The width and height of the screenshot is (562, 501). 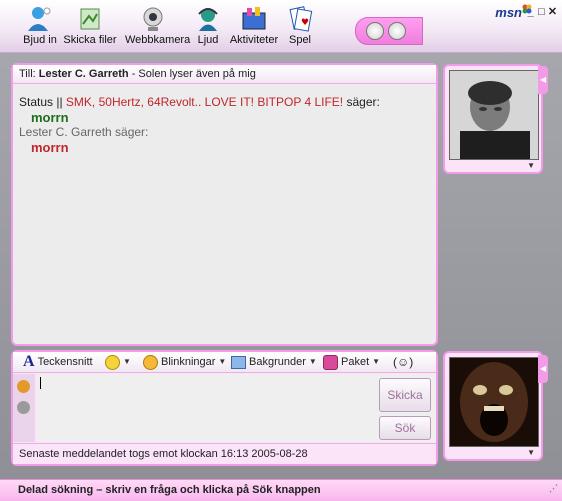 What do you see at coordinates (254, 18) in the screenshot?
I see `activities-icon` at bounding box center [254, 18].